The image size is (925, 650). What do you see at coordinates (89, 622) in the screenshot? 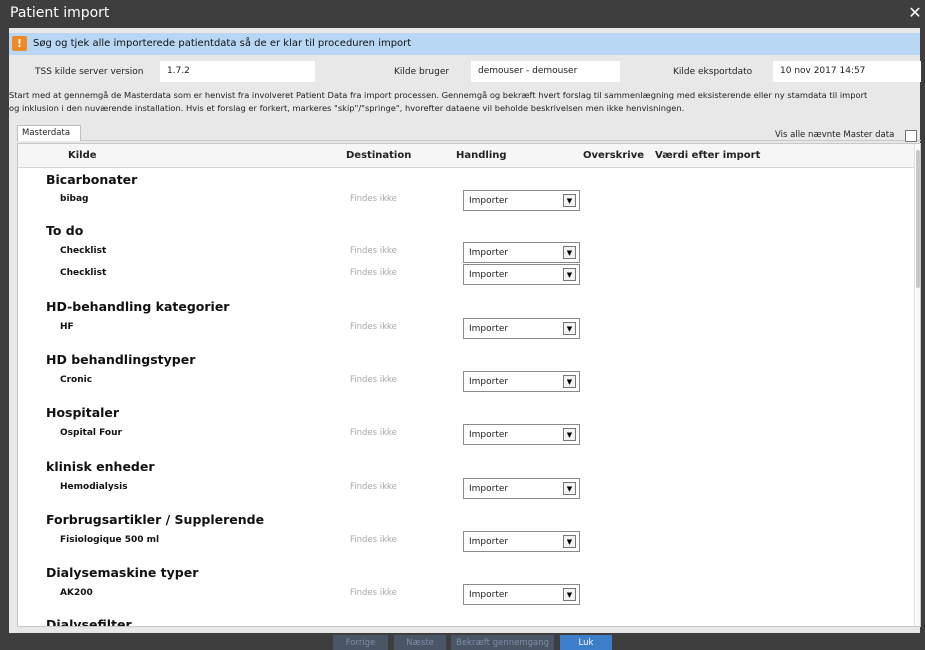
I see `group-title: Dialysefilter` at bounding box center [89, 622].